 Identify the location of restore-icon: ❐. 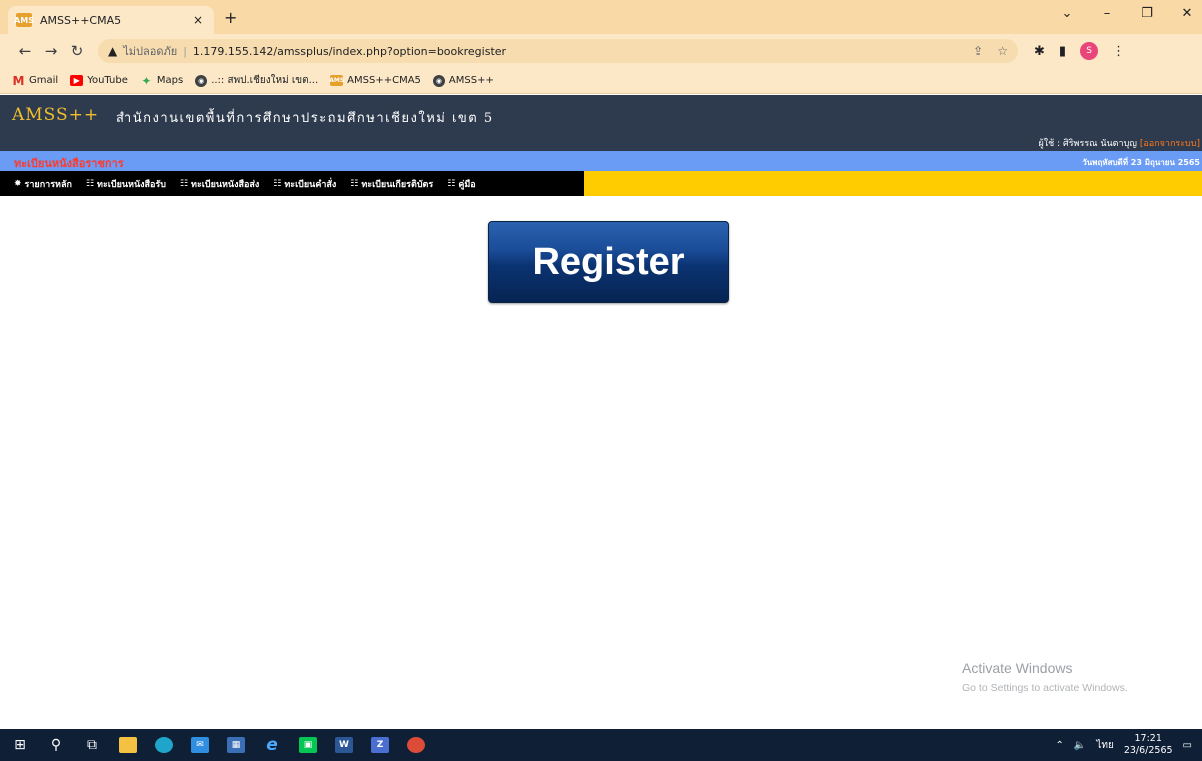
(1147, 13).